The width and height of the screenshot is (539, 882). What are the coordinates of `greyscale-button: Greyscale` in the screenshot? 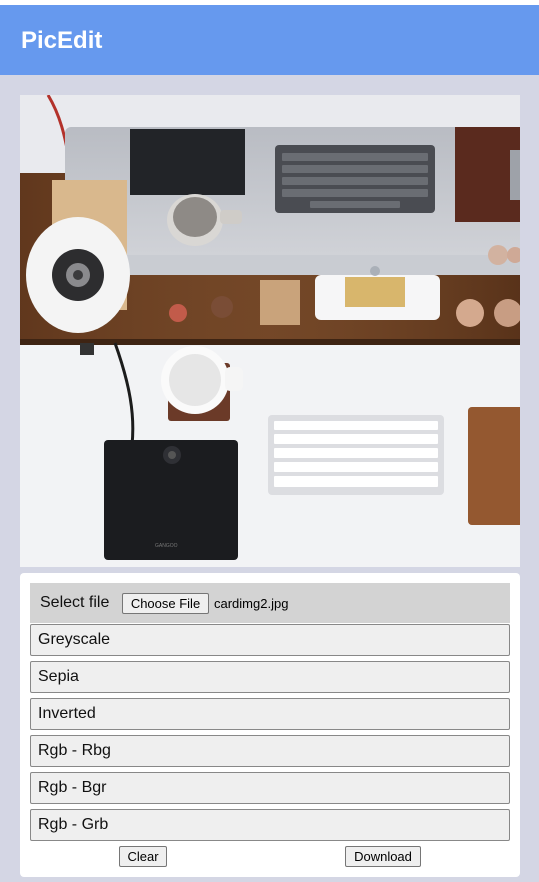 It's located at (270, 640).